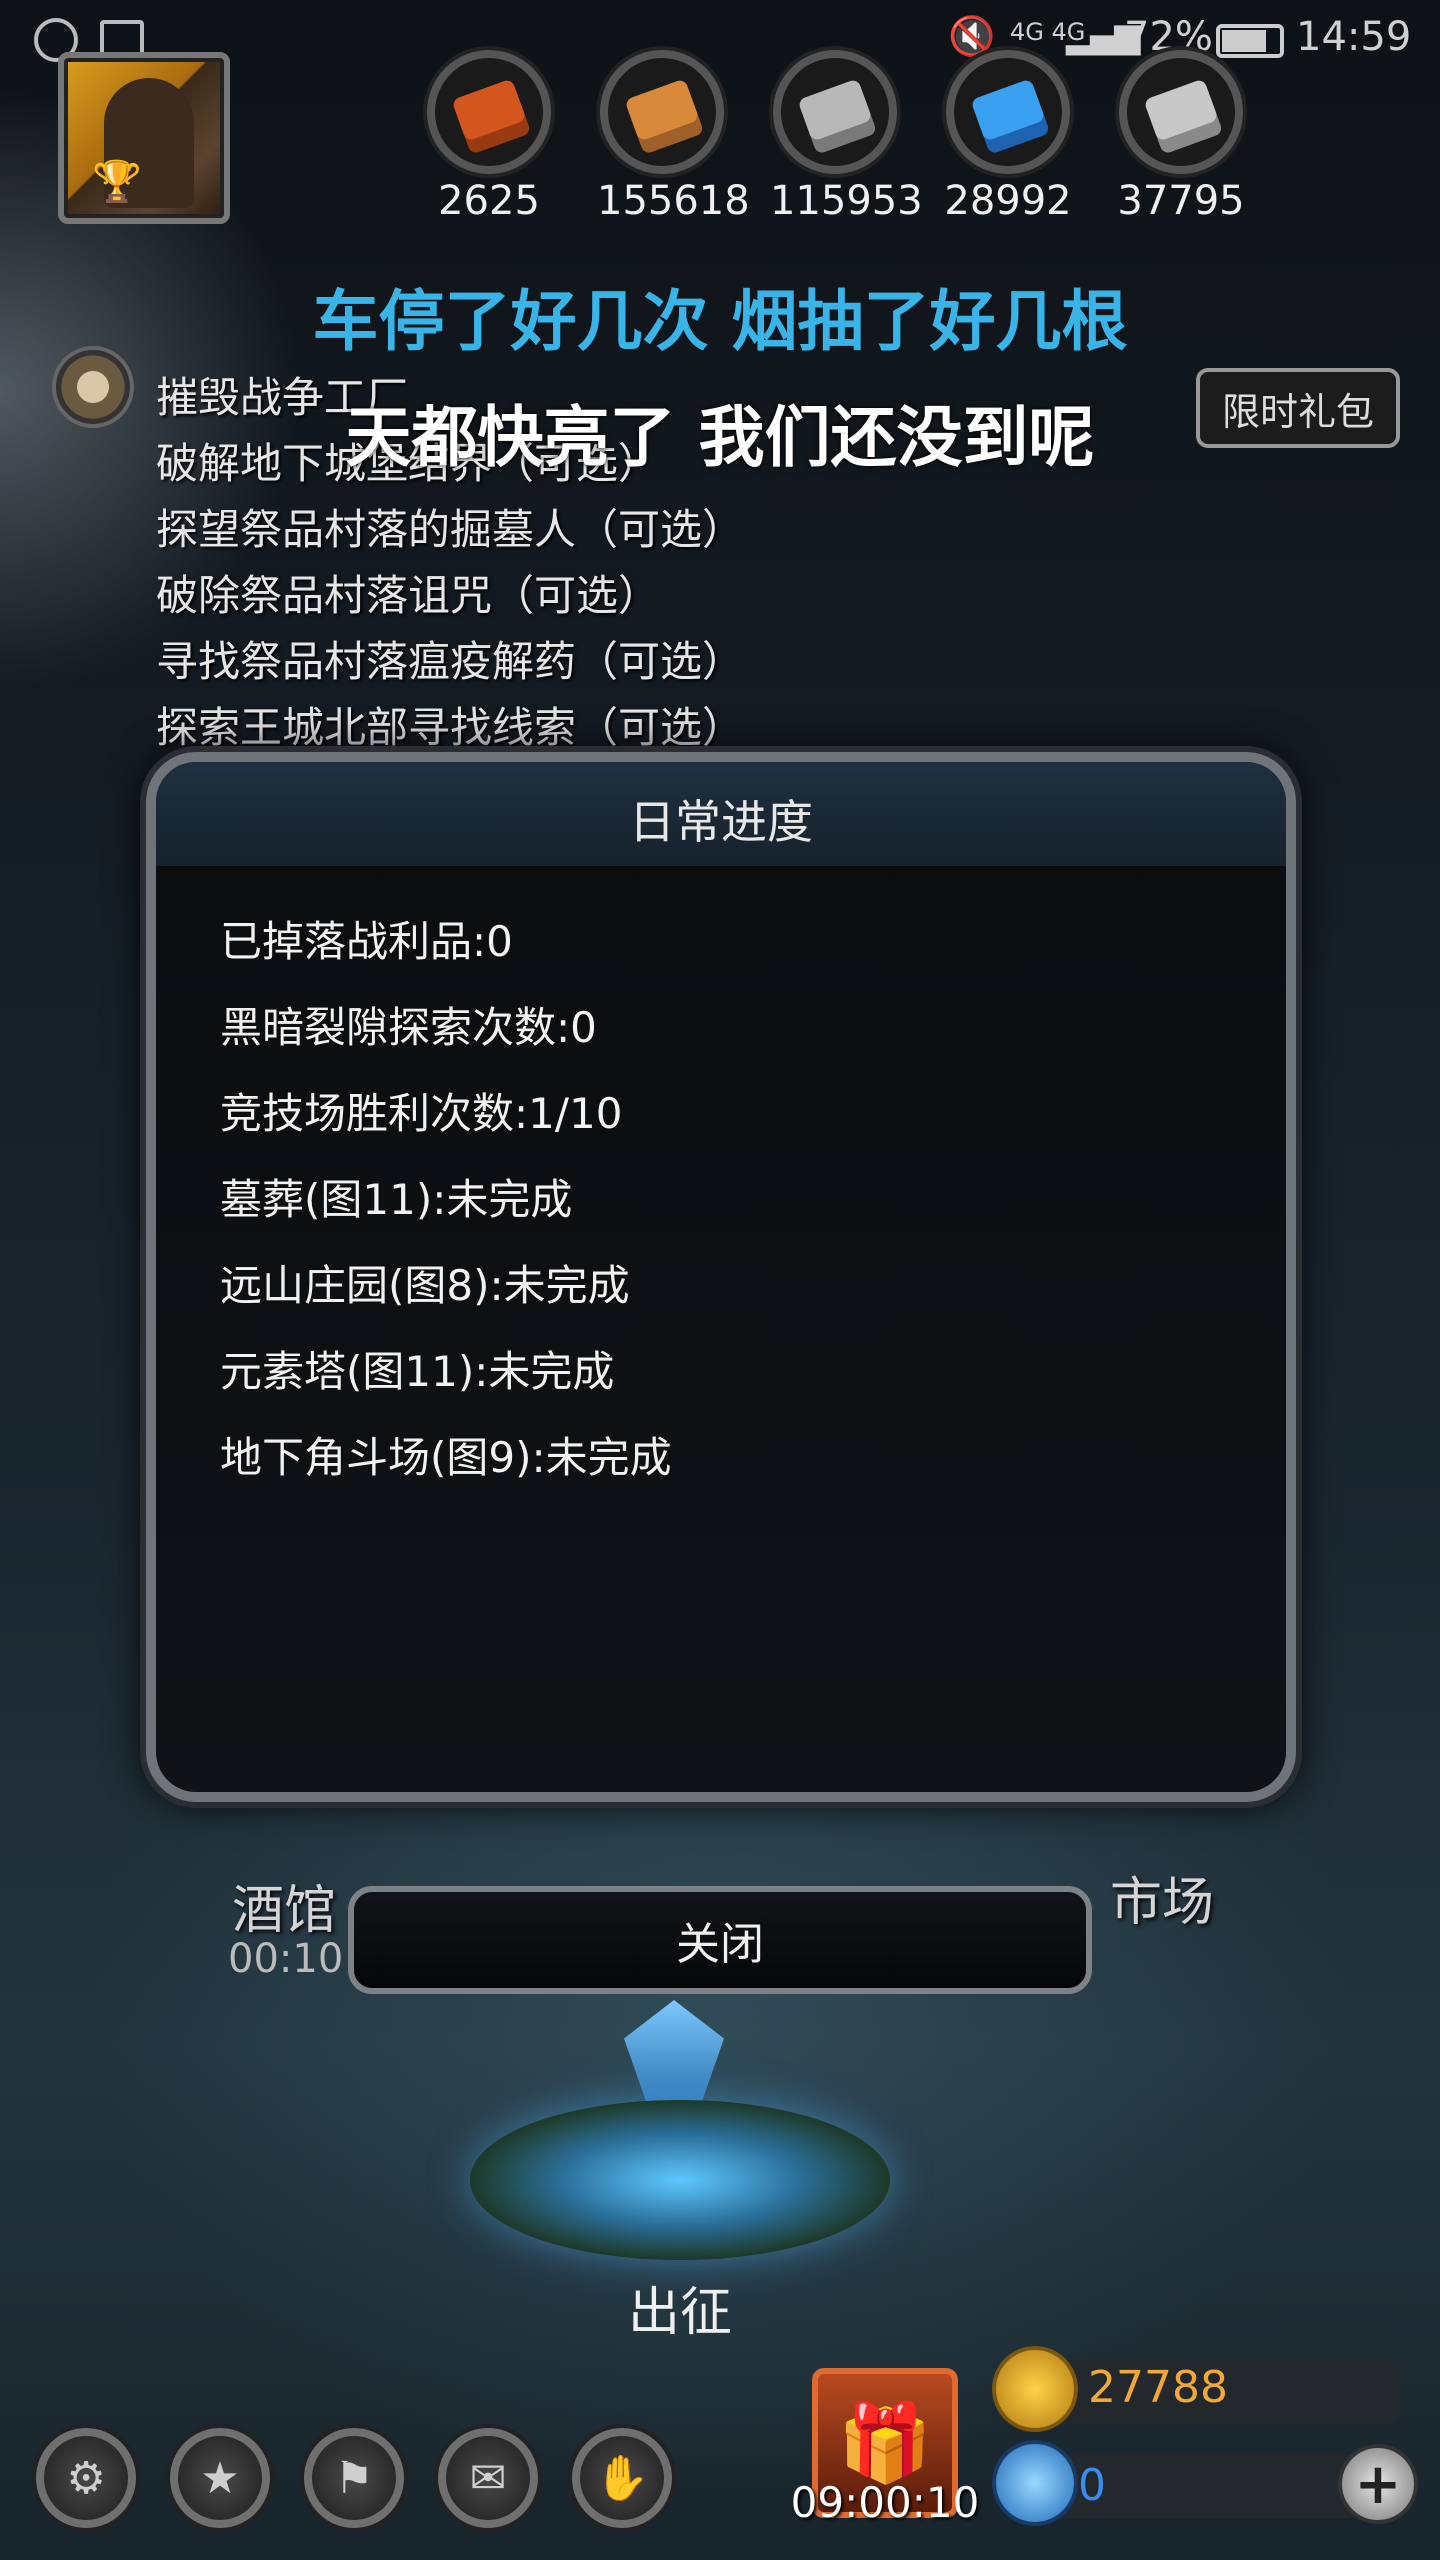 This screenshot has height=2560, width=1440. Describe the element at coordinates (662, 112) in the screenshot. I see `wood-icon` at that location.